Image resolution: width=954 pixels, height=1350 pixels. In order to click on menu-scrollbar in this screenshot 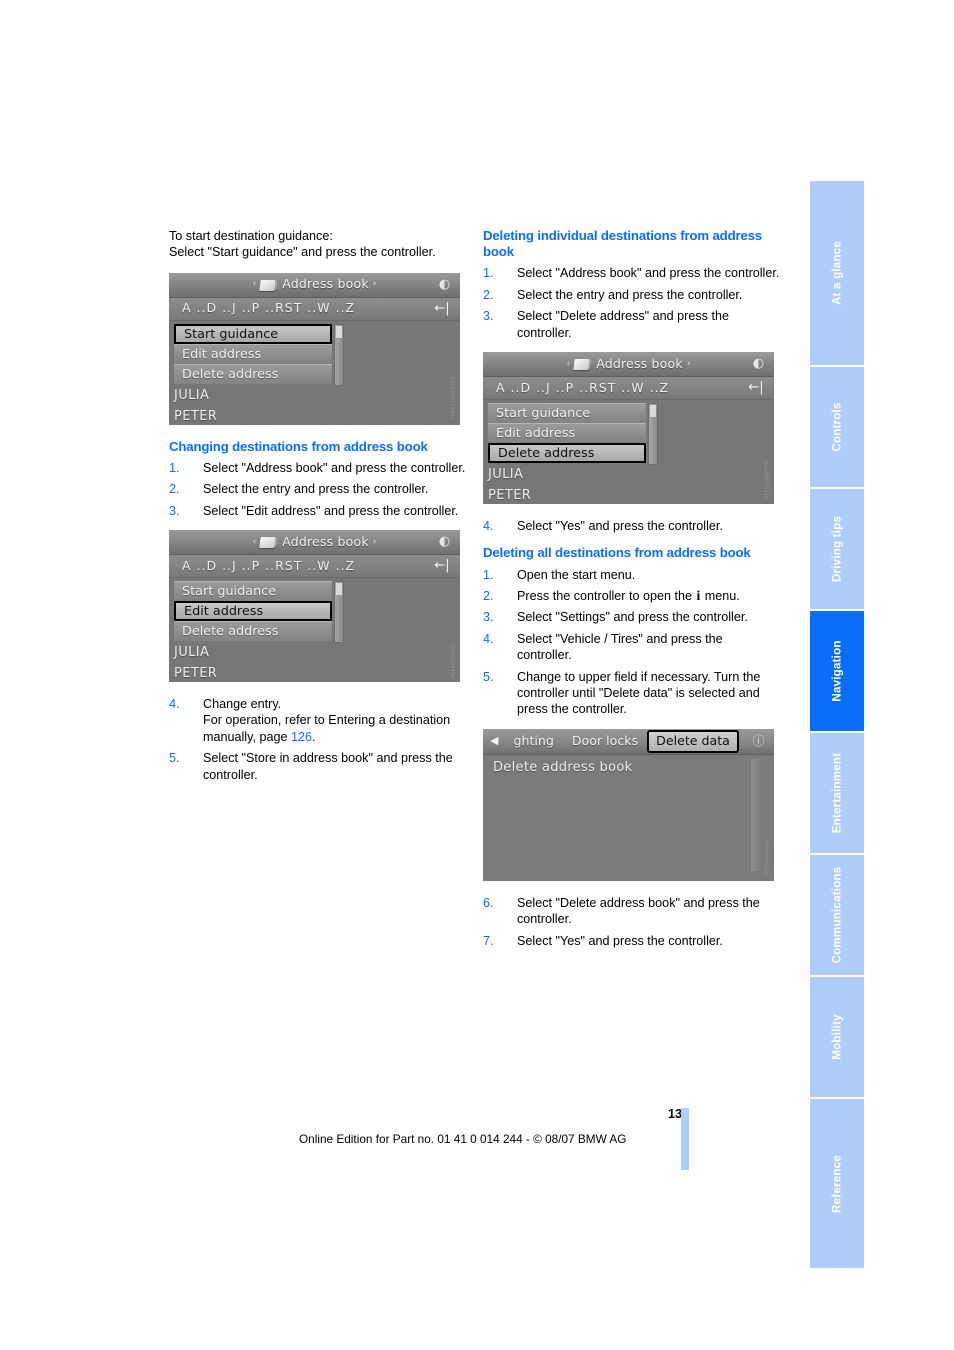, I will do `click(339, 354)`.